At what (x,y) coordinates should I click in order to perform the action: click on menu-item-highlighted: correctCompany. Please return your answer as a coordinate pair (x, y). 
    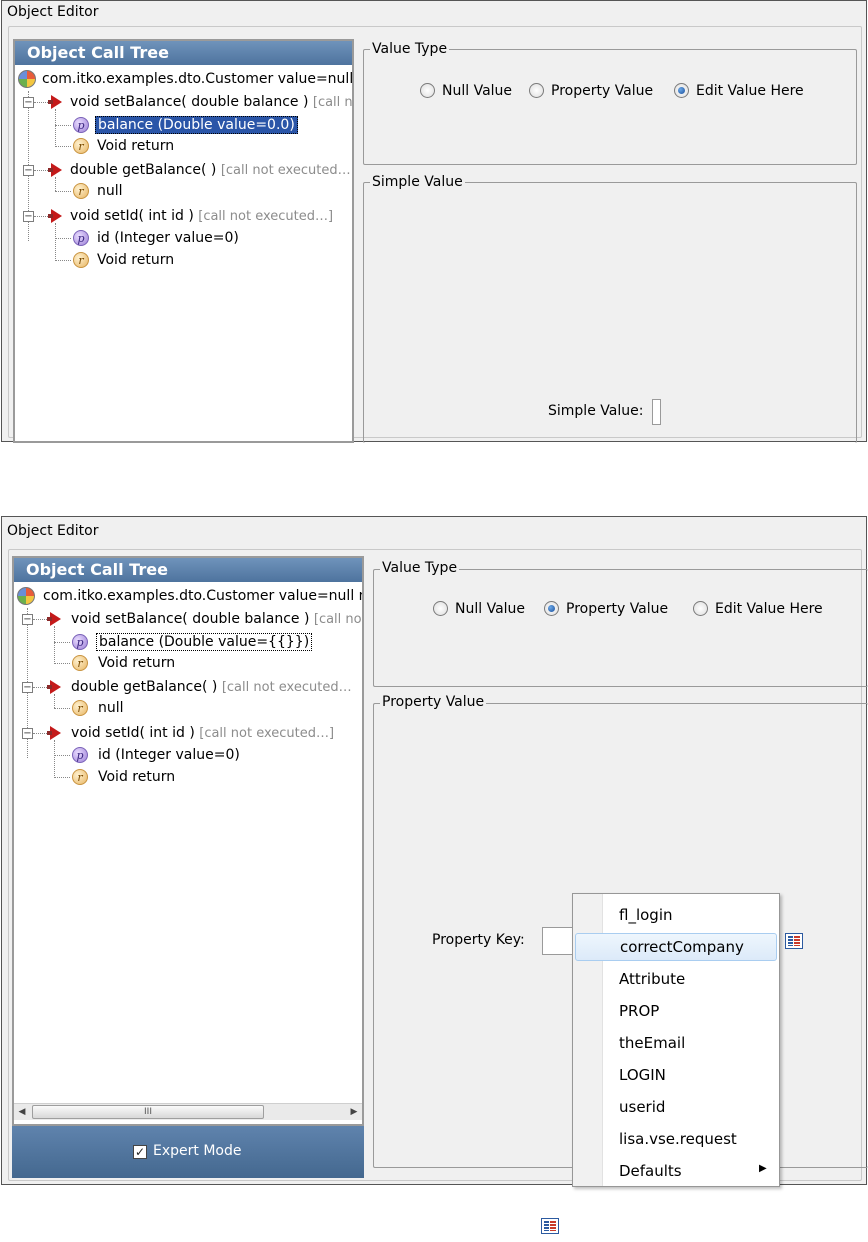
    Looking at the image, I should click on (676, 947).